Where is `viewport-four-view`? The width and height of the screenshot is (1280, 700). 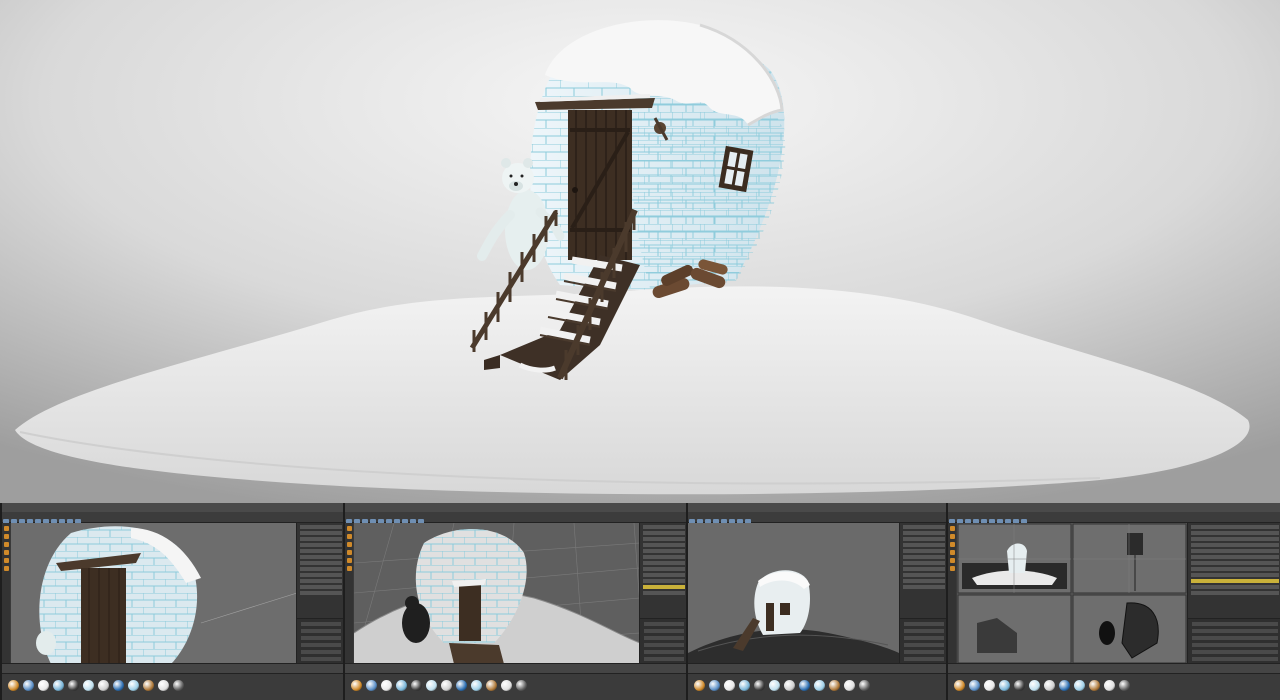
viewport-four-view is located at coordinates (1072, 593).